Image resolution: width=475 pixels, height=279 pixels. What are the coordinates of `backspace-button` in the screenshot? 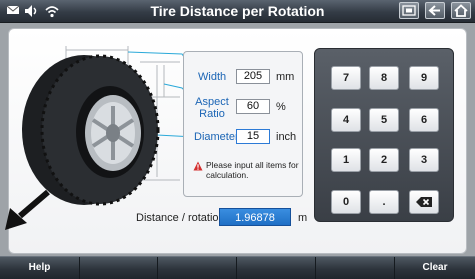 It's located at (424, 202).